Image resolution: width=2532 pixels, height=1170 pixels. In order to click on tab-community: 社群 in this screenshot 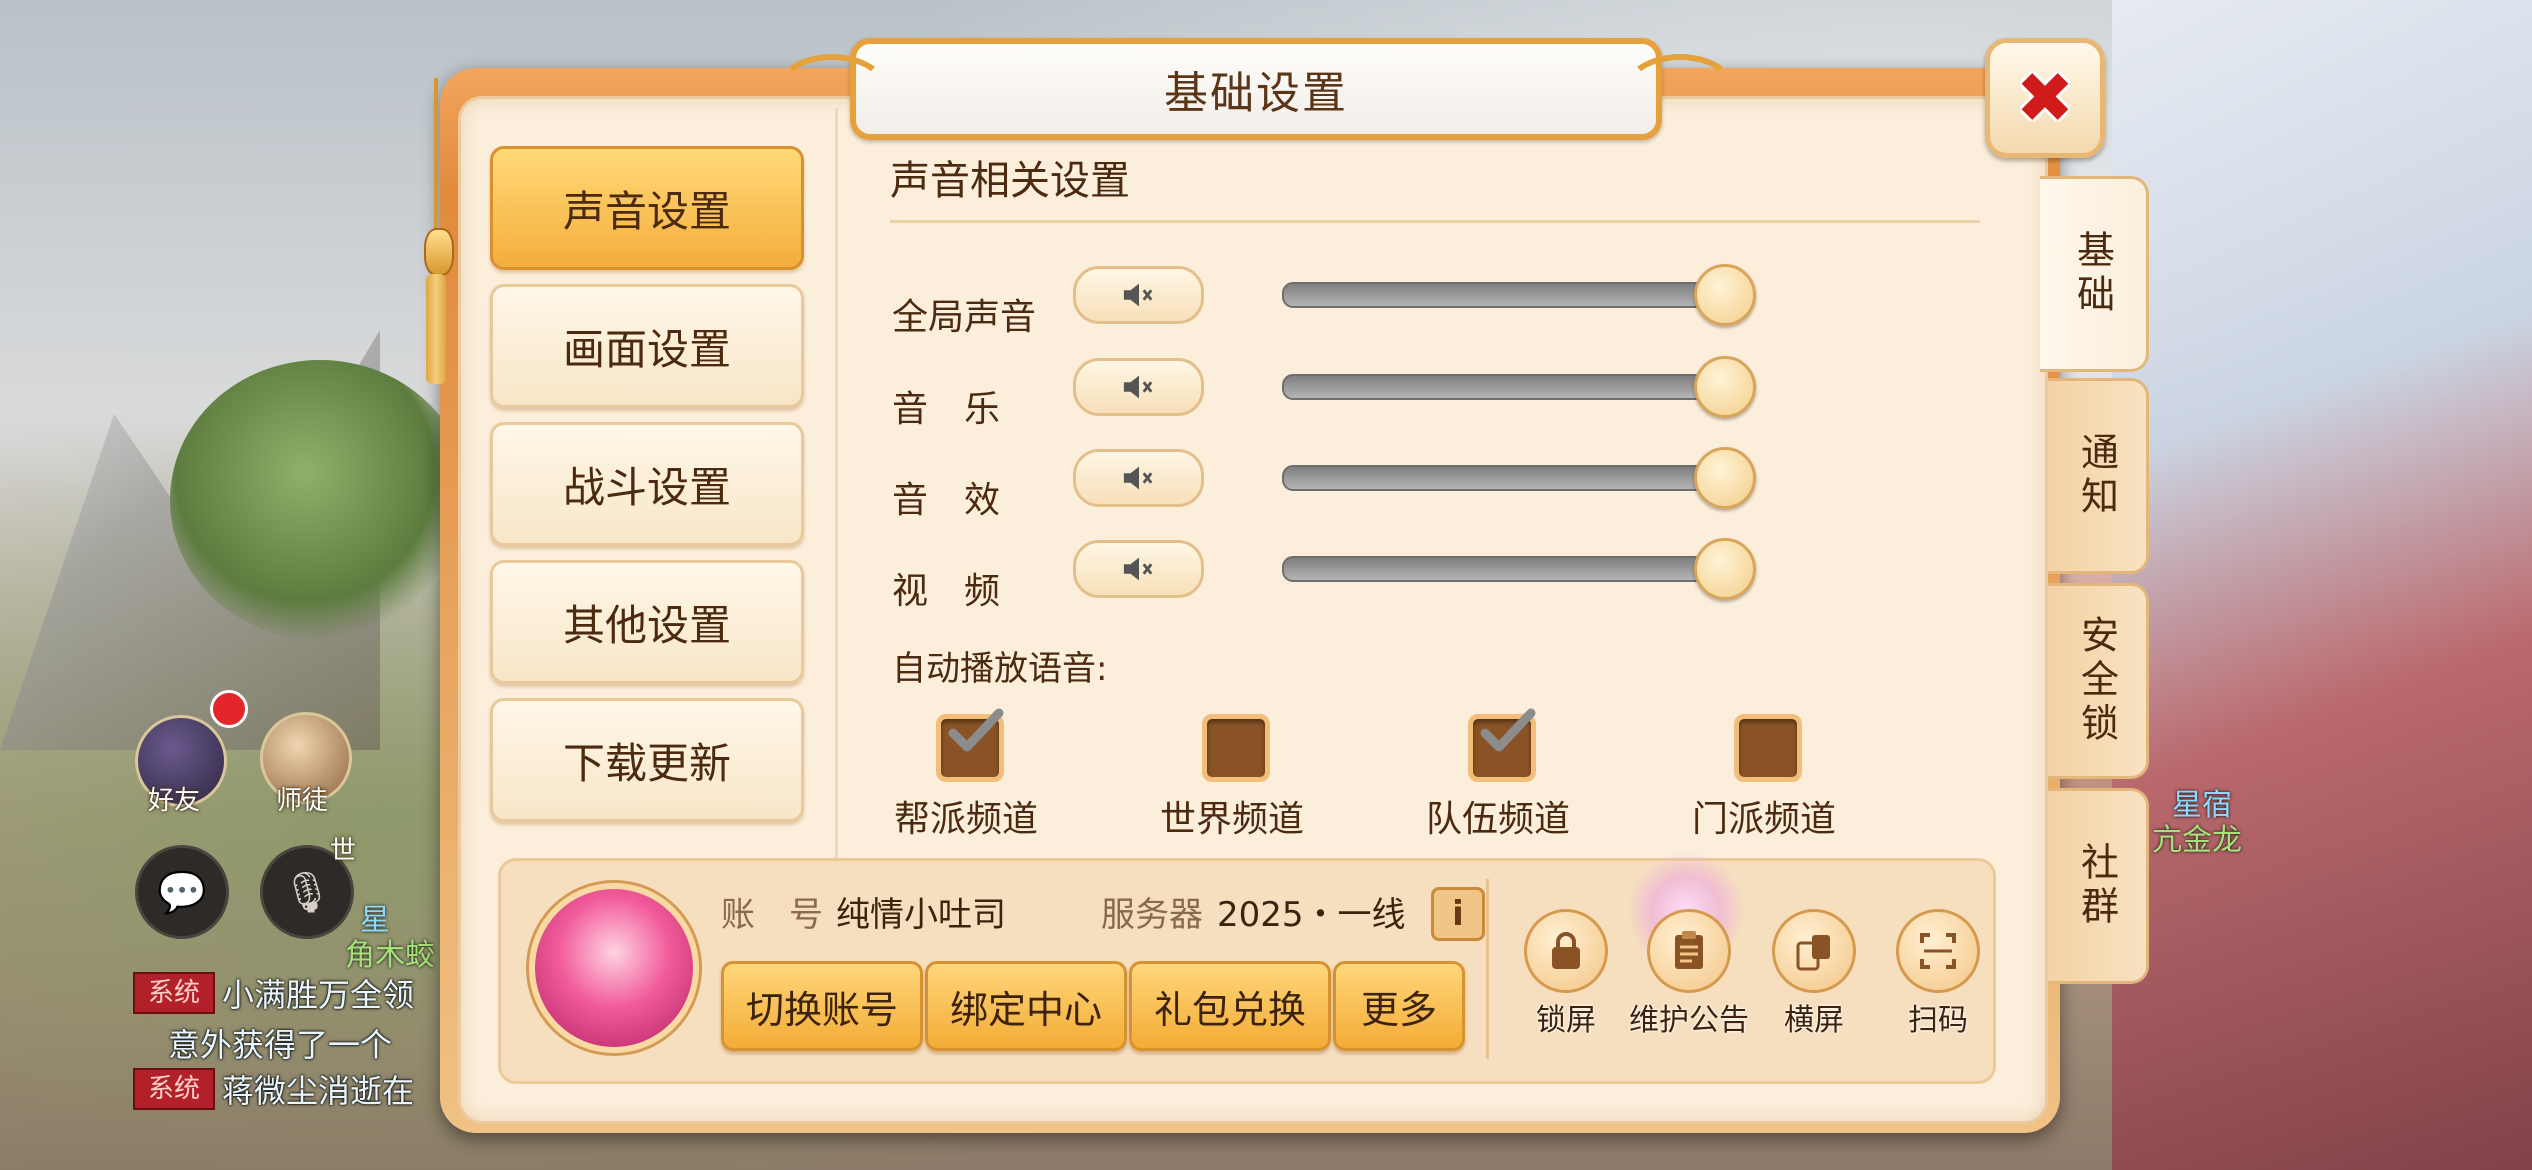, I will do `click(2098, 886)`.